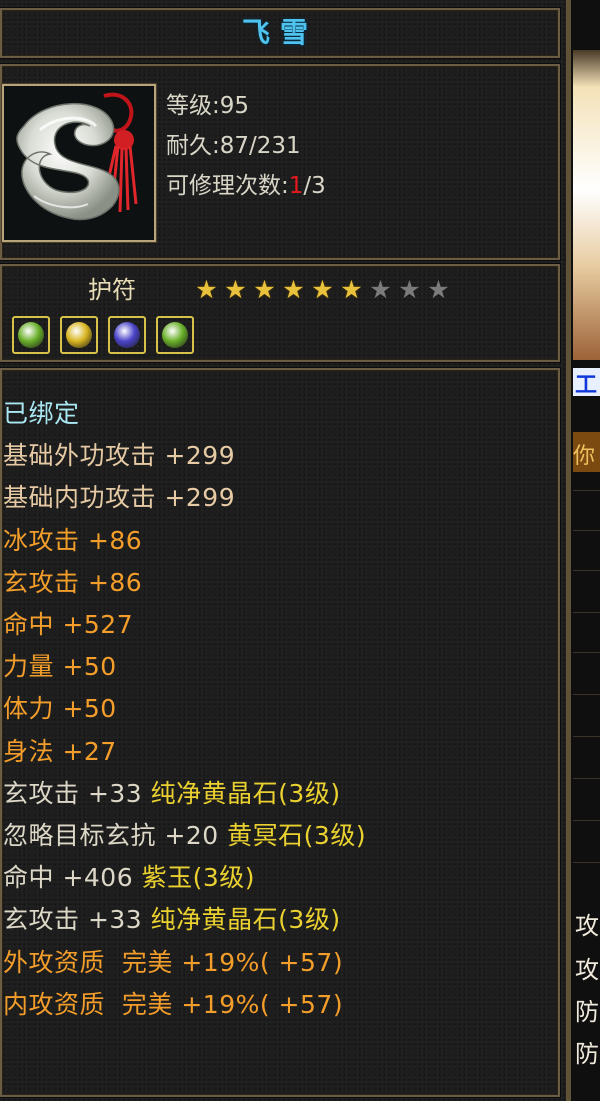  Describe the element at coordinates (223, 186) in the screenshot. I see `repair-label: 可修理次数` at that location.